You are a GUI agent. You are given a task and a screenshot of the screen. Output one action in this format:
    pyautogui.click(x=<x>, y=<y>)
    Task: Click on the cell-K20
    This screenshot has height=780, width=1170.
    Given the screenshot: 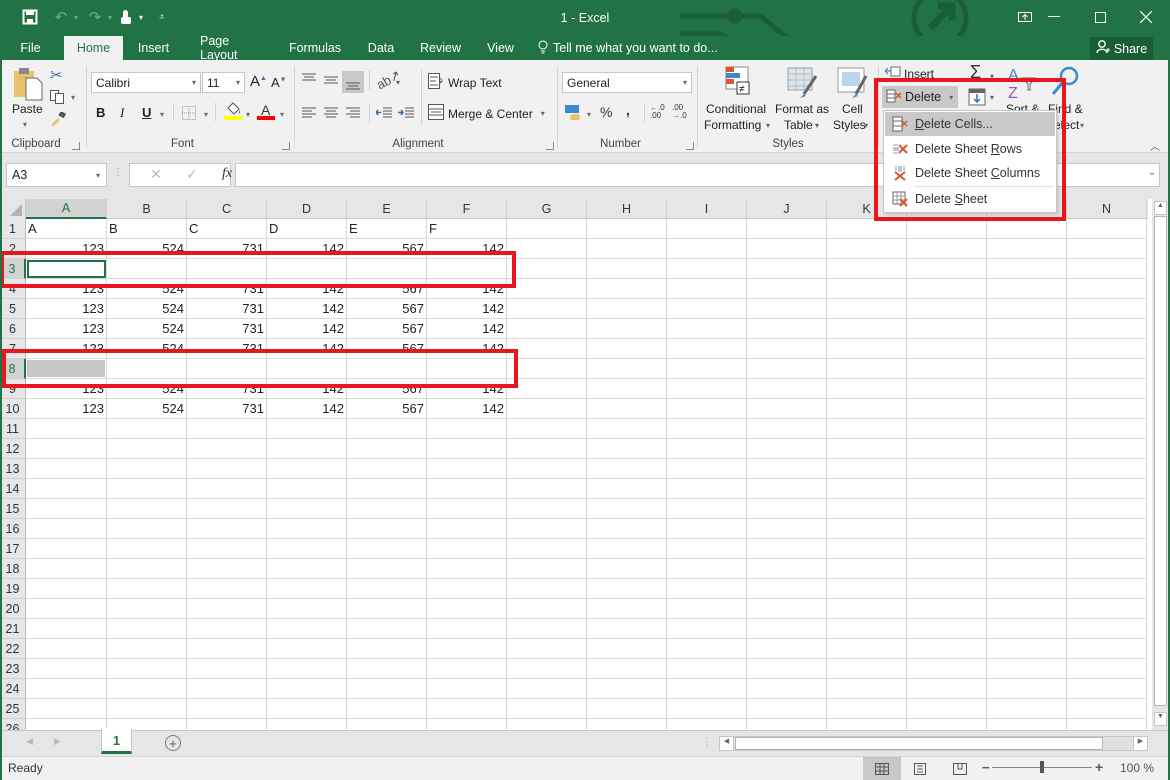 What is the action you would take?
    pyautogui.click(x=867, y=609)
    